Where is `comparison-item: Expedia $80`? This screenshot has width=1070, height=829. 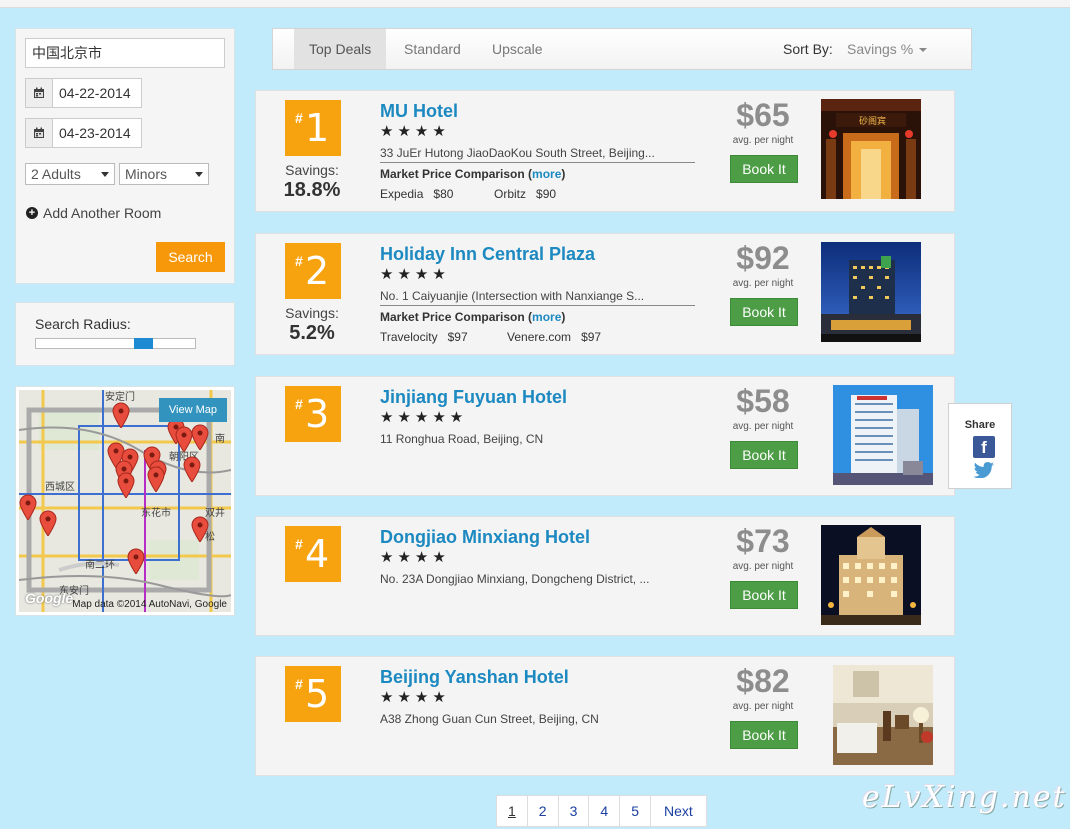 comparison-item: Expedia $80 is located at coordinates (416, 194).